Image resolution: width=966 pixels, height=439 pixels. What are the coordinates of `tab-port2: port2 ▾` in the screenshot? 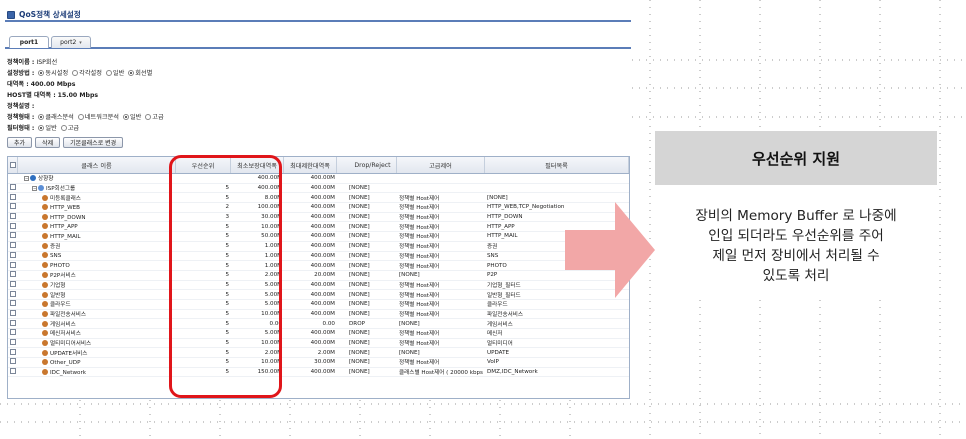 It's located at (71, 42).